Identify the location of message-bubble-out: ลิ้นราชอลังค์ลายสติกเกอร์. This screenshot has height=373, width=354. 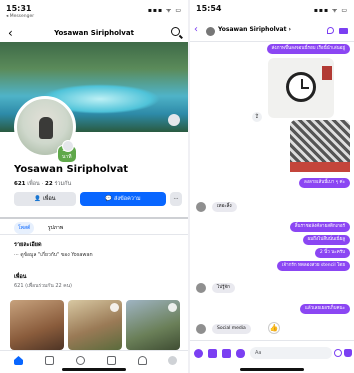
(319, 227).